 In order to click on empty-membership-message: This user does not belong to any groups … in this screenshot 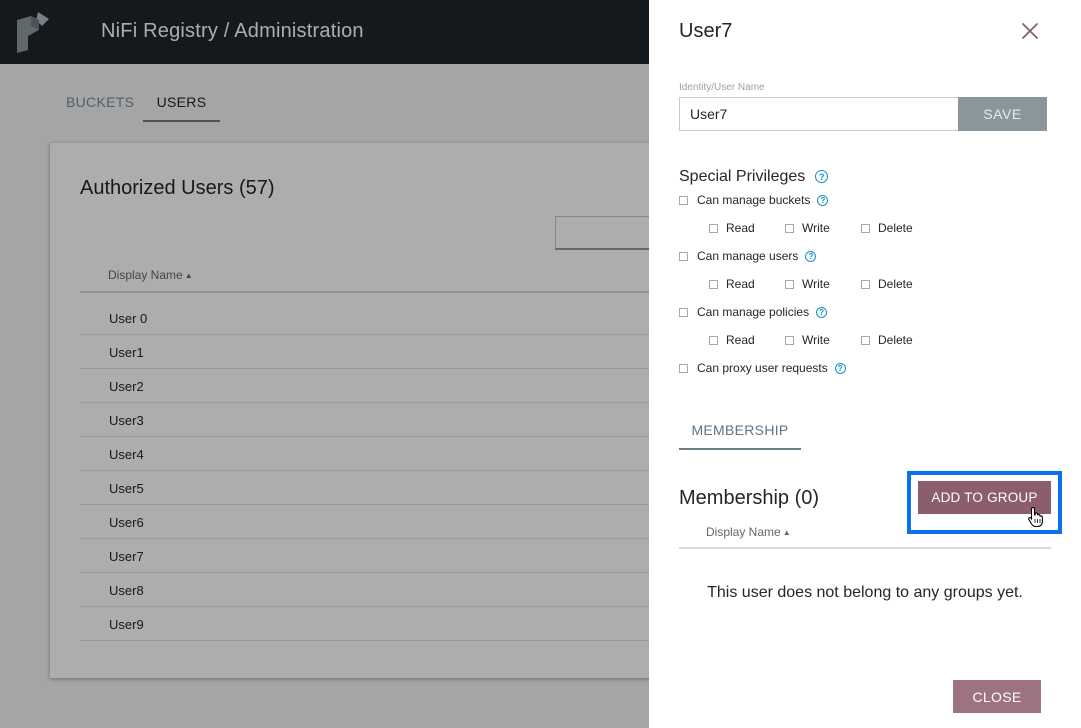, I will do `click(865, 592)`.